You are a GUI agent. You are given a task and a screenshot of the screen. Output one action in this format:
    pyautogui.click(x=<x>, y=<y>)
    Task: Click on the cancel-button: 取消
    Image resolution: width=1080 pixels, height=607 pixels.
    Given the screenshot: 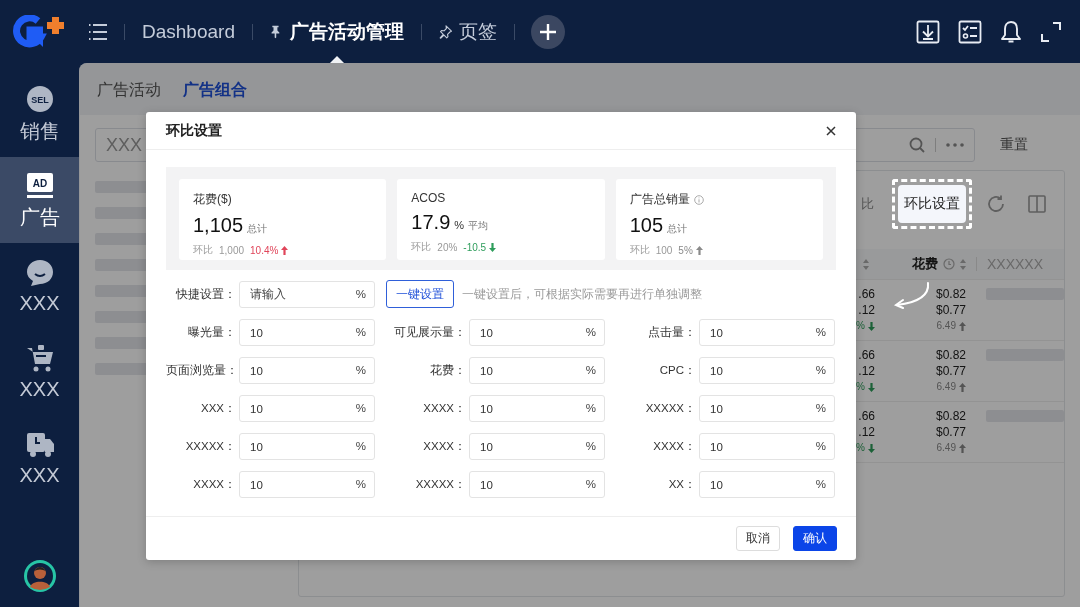 What is the action you would take?
    pyautogui.click(x=758, y=538)
    